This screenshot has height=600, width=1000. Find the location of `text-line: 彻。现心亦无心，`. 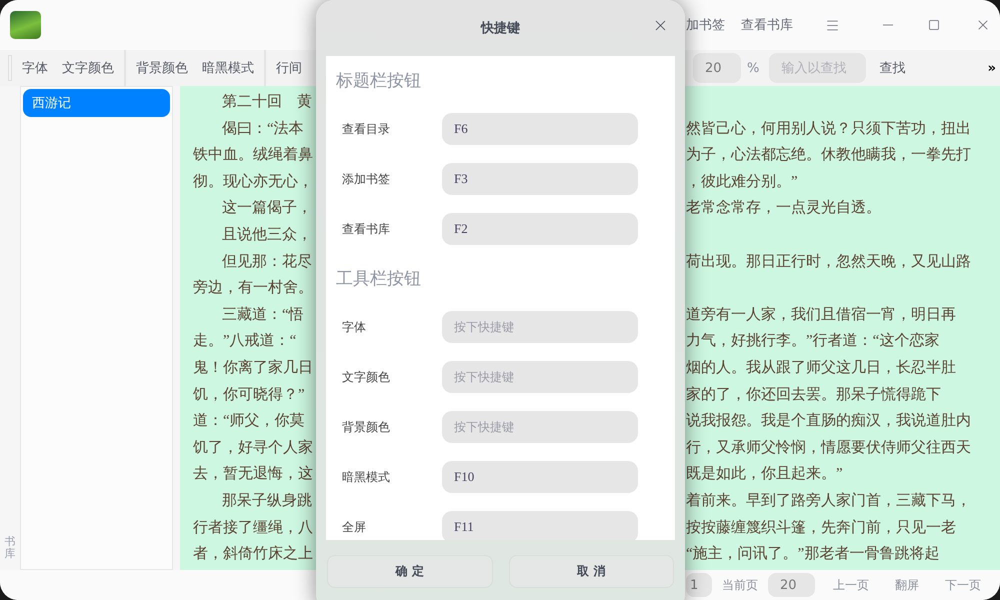

text-line: 彻。现心亦无心， is located at coordinates (253, 182).